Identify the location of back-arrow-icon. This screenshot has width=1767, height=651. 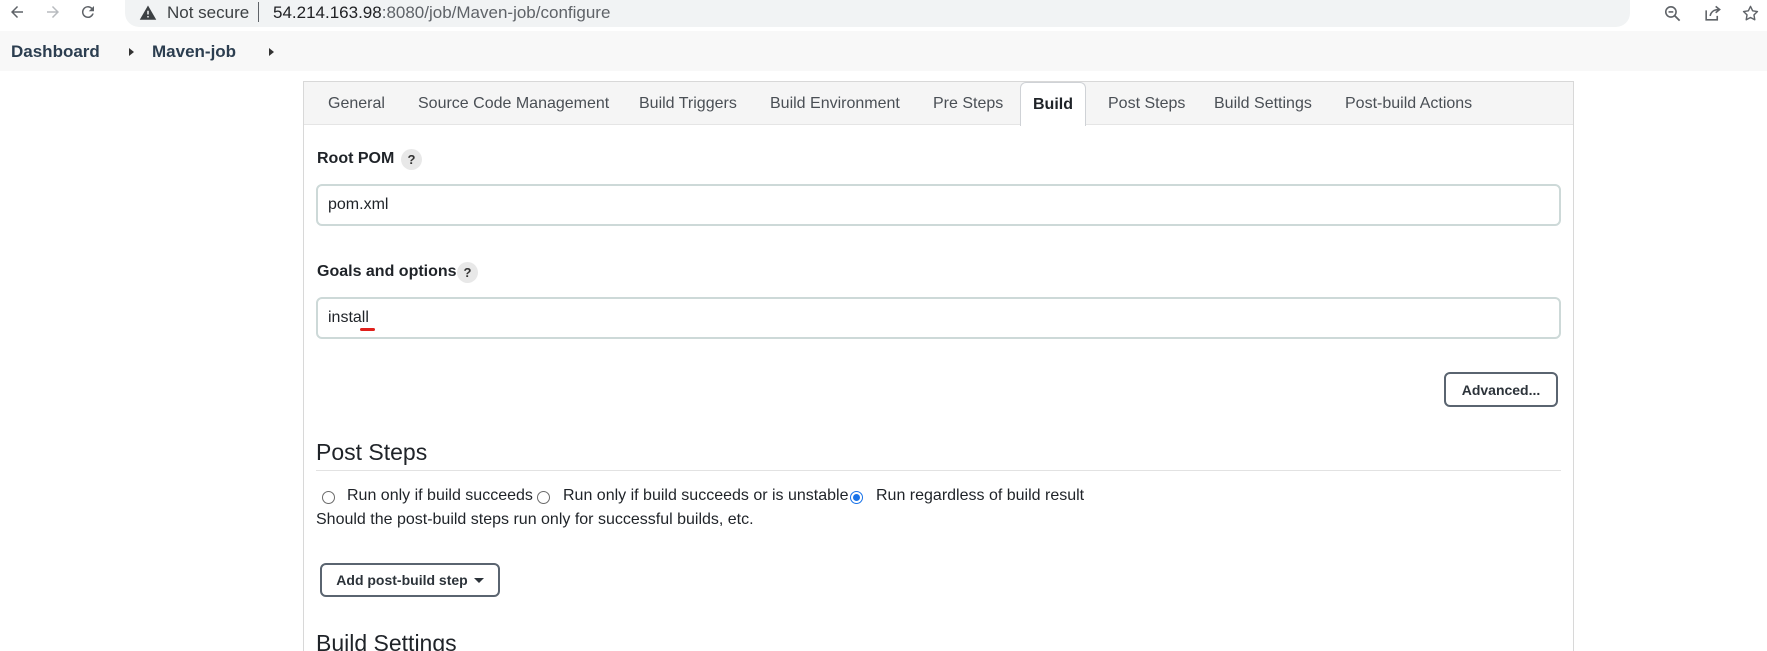
(17, 12).